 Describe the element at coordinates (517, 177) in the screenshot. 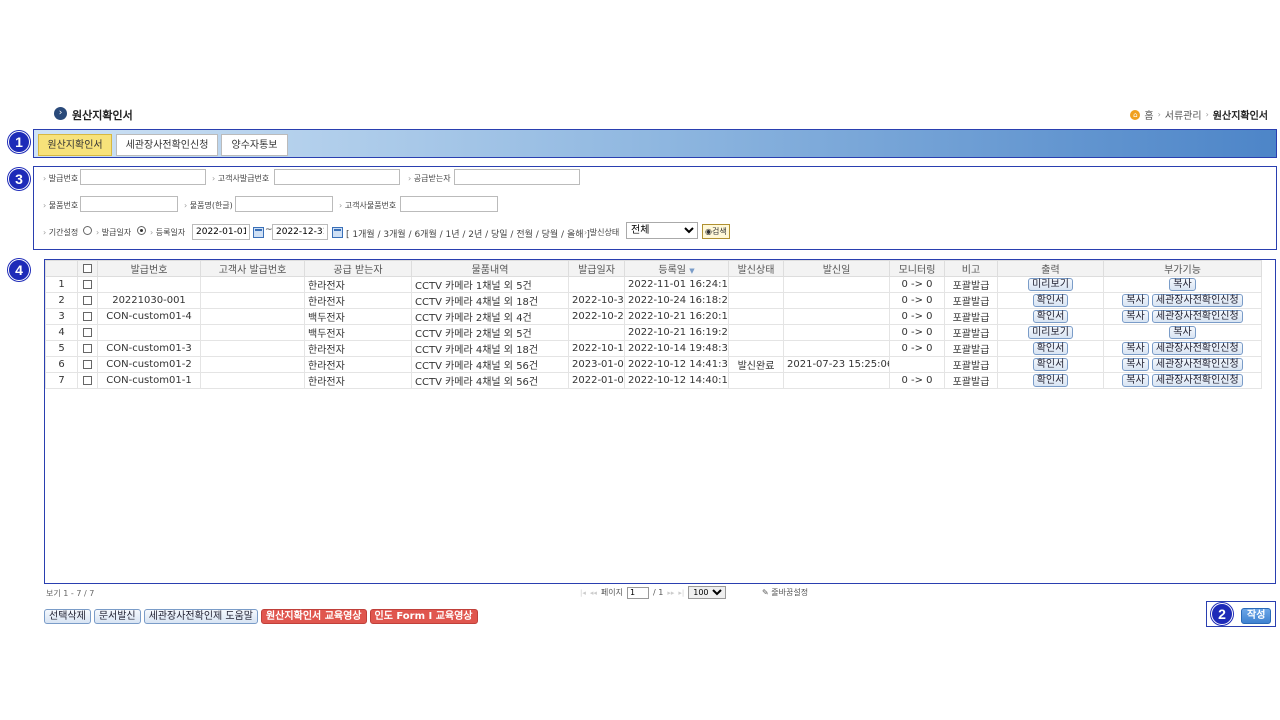

I see `supplier-input` at that location.